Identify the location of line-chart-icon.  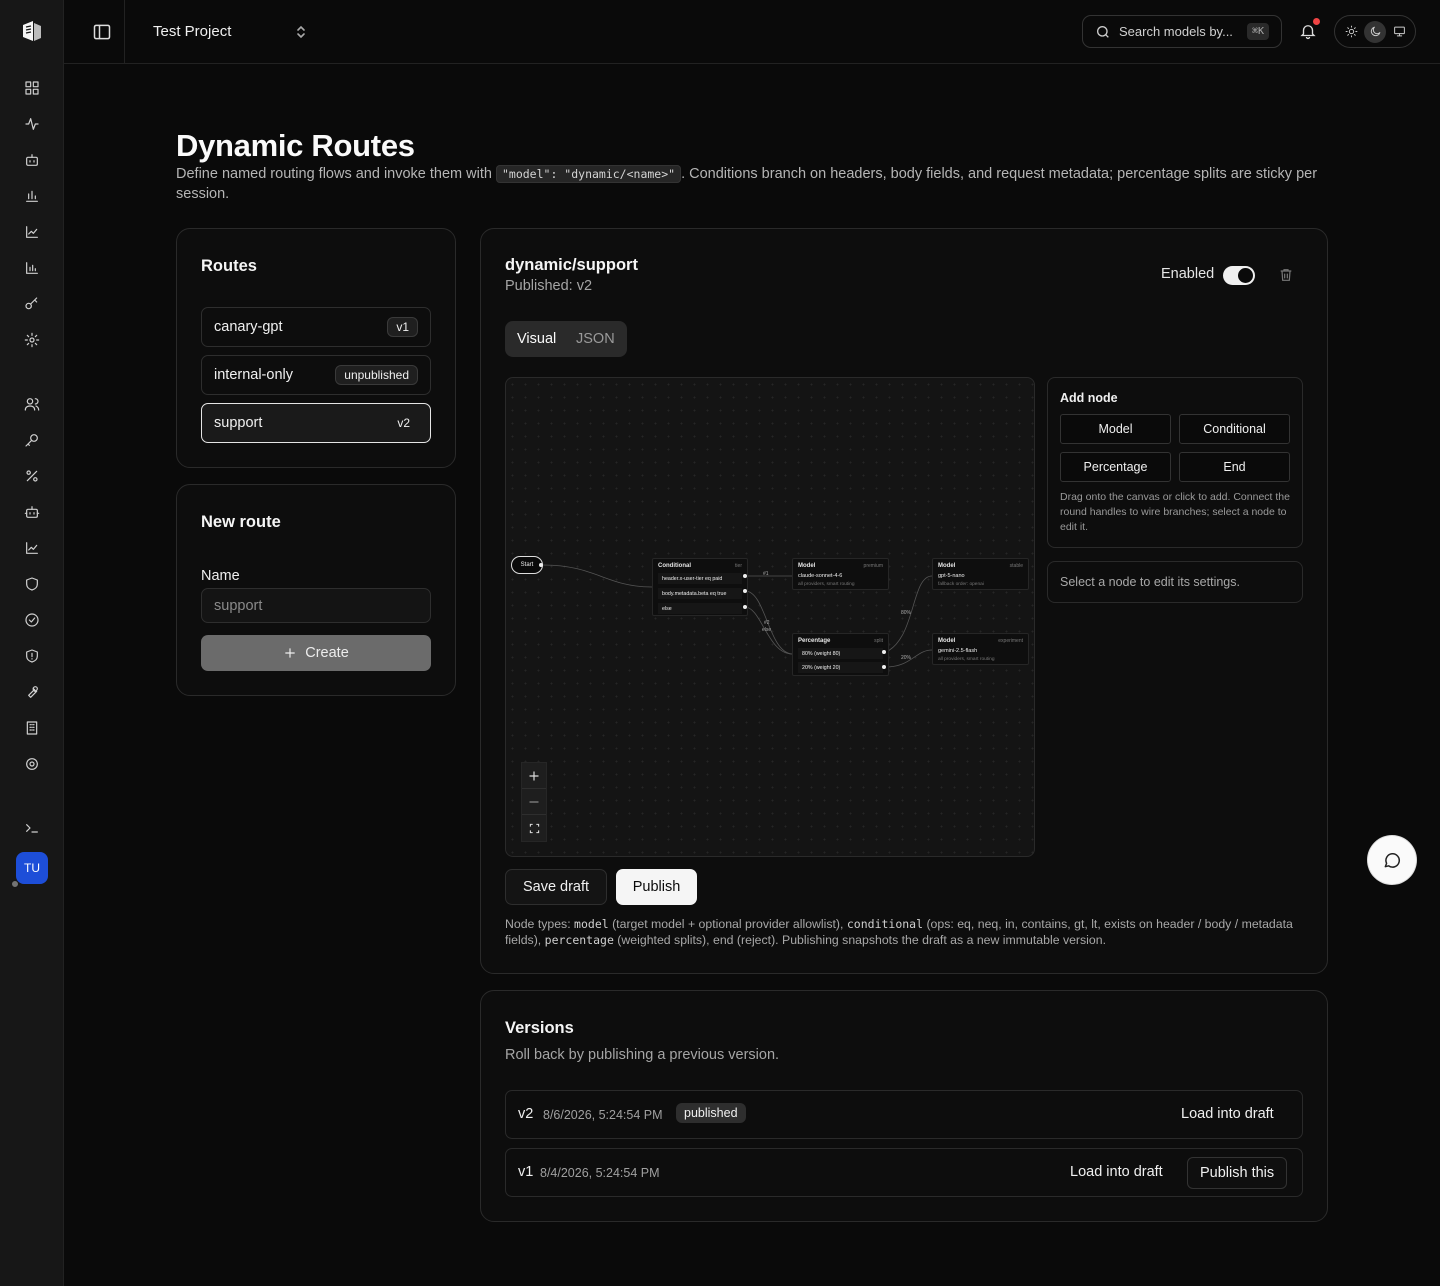
(32, 232).